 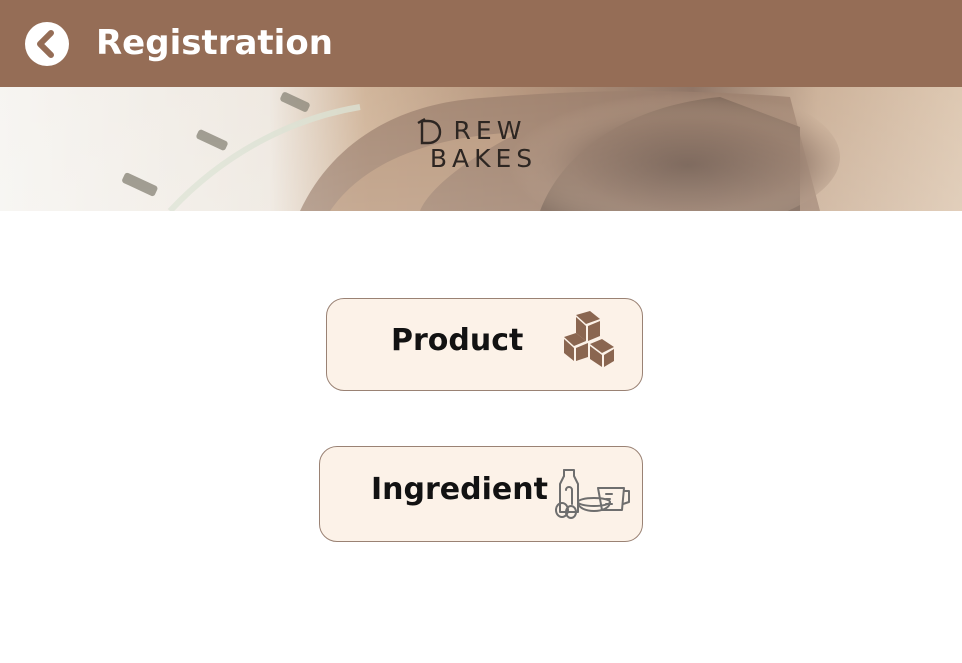 I want to click on baking-ingredients-icon, so click(x=592, y=494).